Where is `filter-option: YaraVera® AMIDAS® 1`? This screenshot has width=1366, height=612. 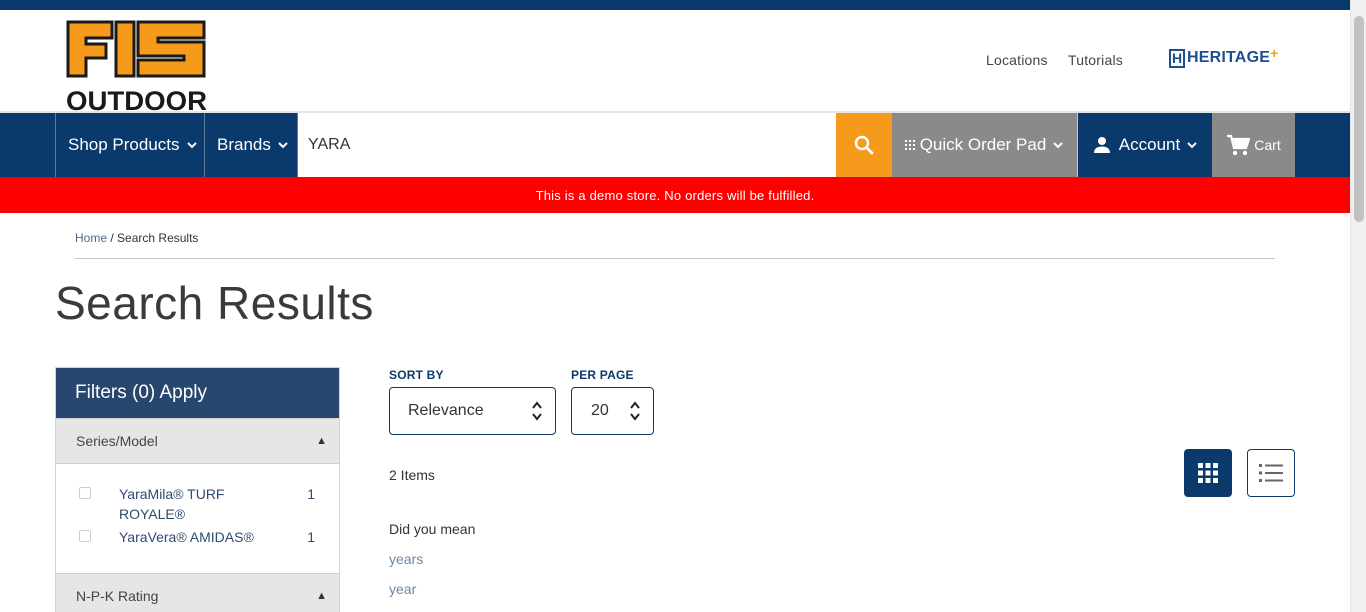 filter-option: YaraVera® AMIDAS® 1 is located at coordinates (197, 537).